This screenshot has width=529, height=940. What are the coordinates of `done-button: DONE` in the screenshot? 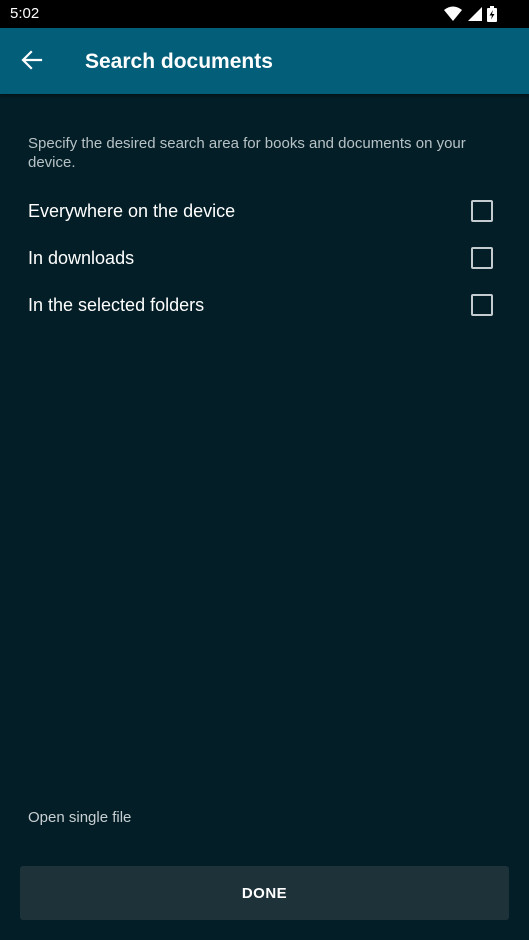 It's located at (264, 893).